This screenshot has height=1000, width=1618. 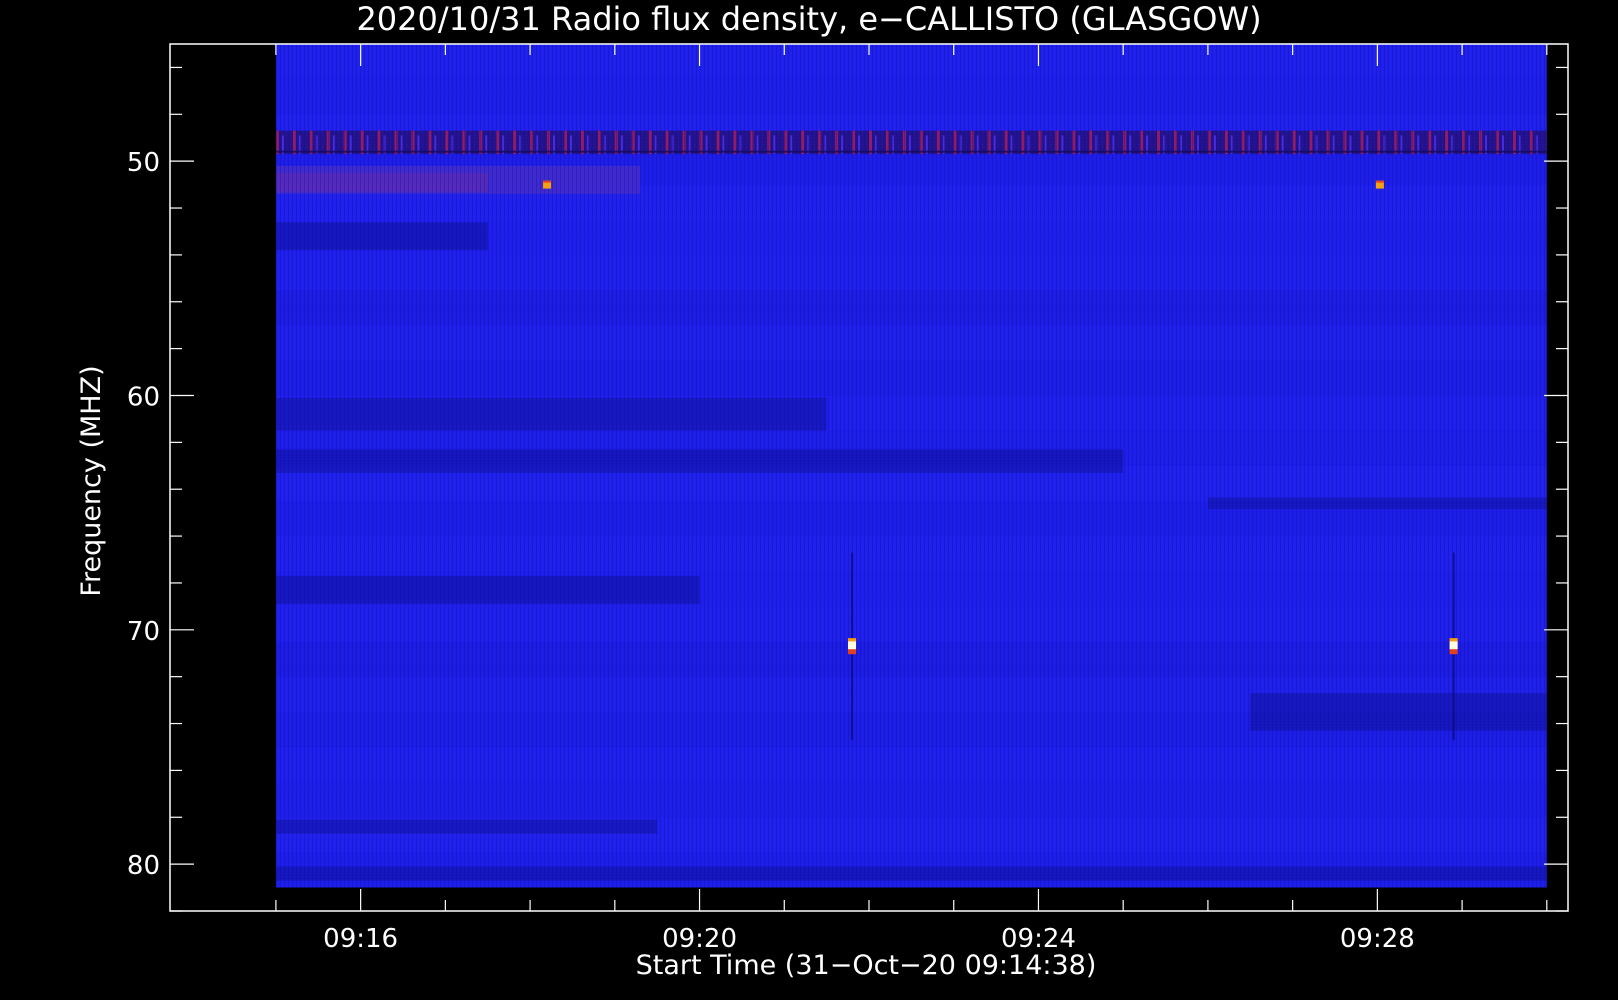 What do you see at coordinates (1377, 939) in the screenshot?
I see `x-tick-label: 09:28` at bounding box center [1377, 939].